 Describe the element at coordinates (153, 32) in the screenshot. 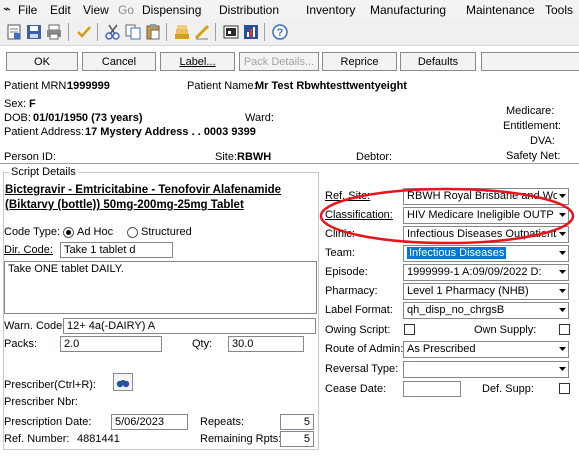

I see `paste-icon` at that location.